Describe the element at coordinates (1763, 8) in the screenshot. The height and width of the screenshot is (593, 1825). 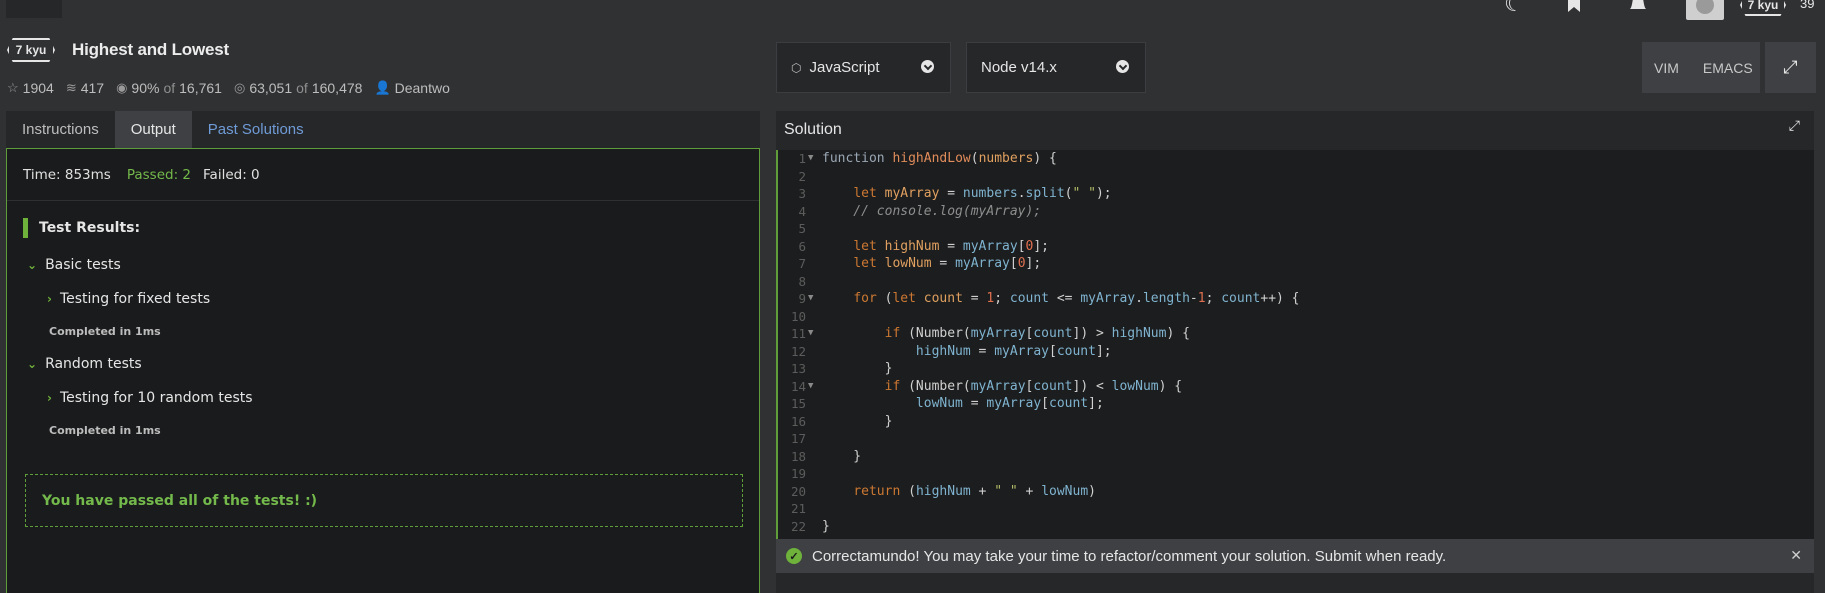
I see `user-rank-badge: 7 kyu` at that location.